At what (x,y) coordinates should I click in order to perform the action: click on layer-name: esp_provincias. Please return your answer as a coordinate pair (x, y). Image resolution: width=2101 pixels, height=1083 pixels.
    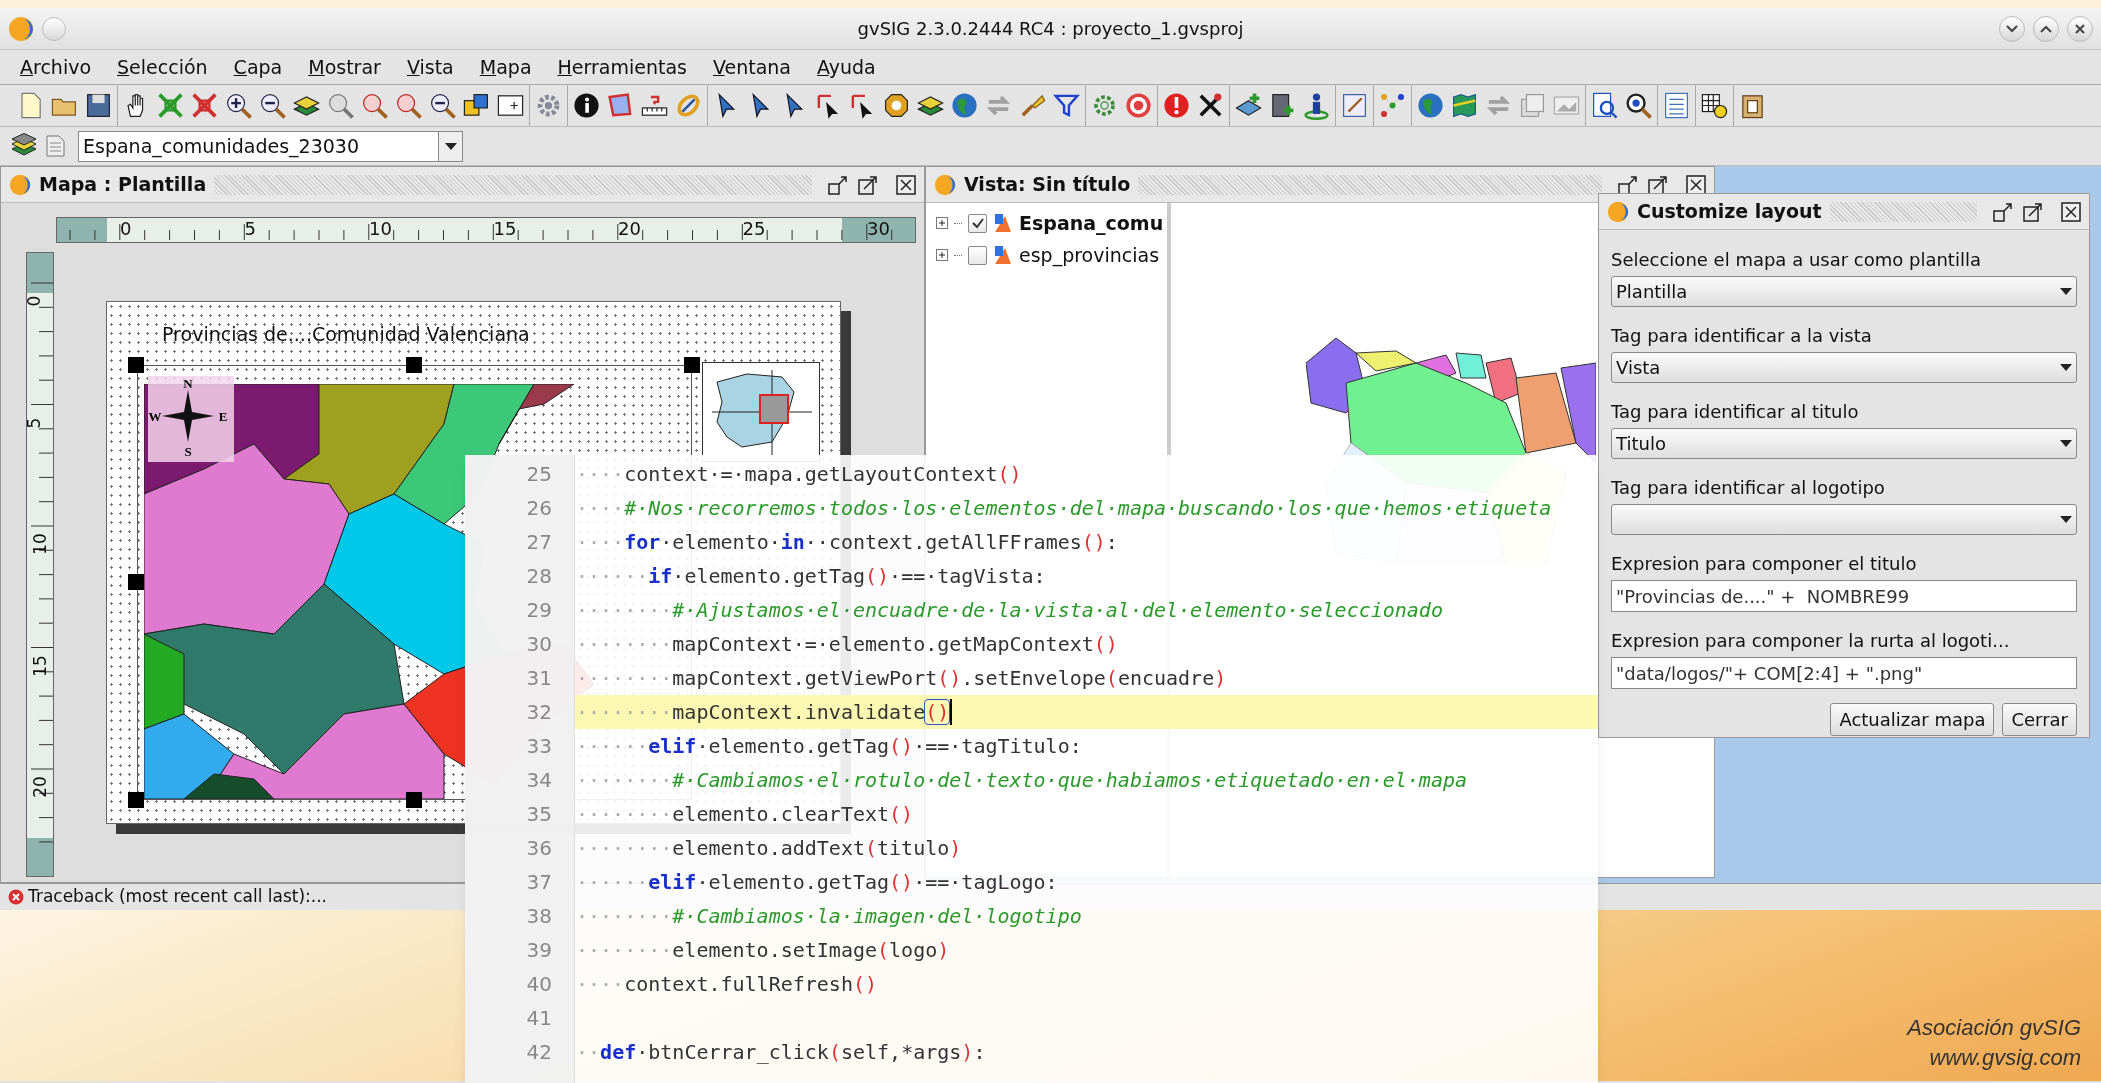
    Looking at the image, I should click on (1089, 255).